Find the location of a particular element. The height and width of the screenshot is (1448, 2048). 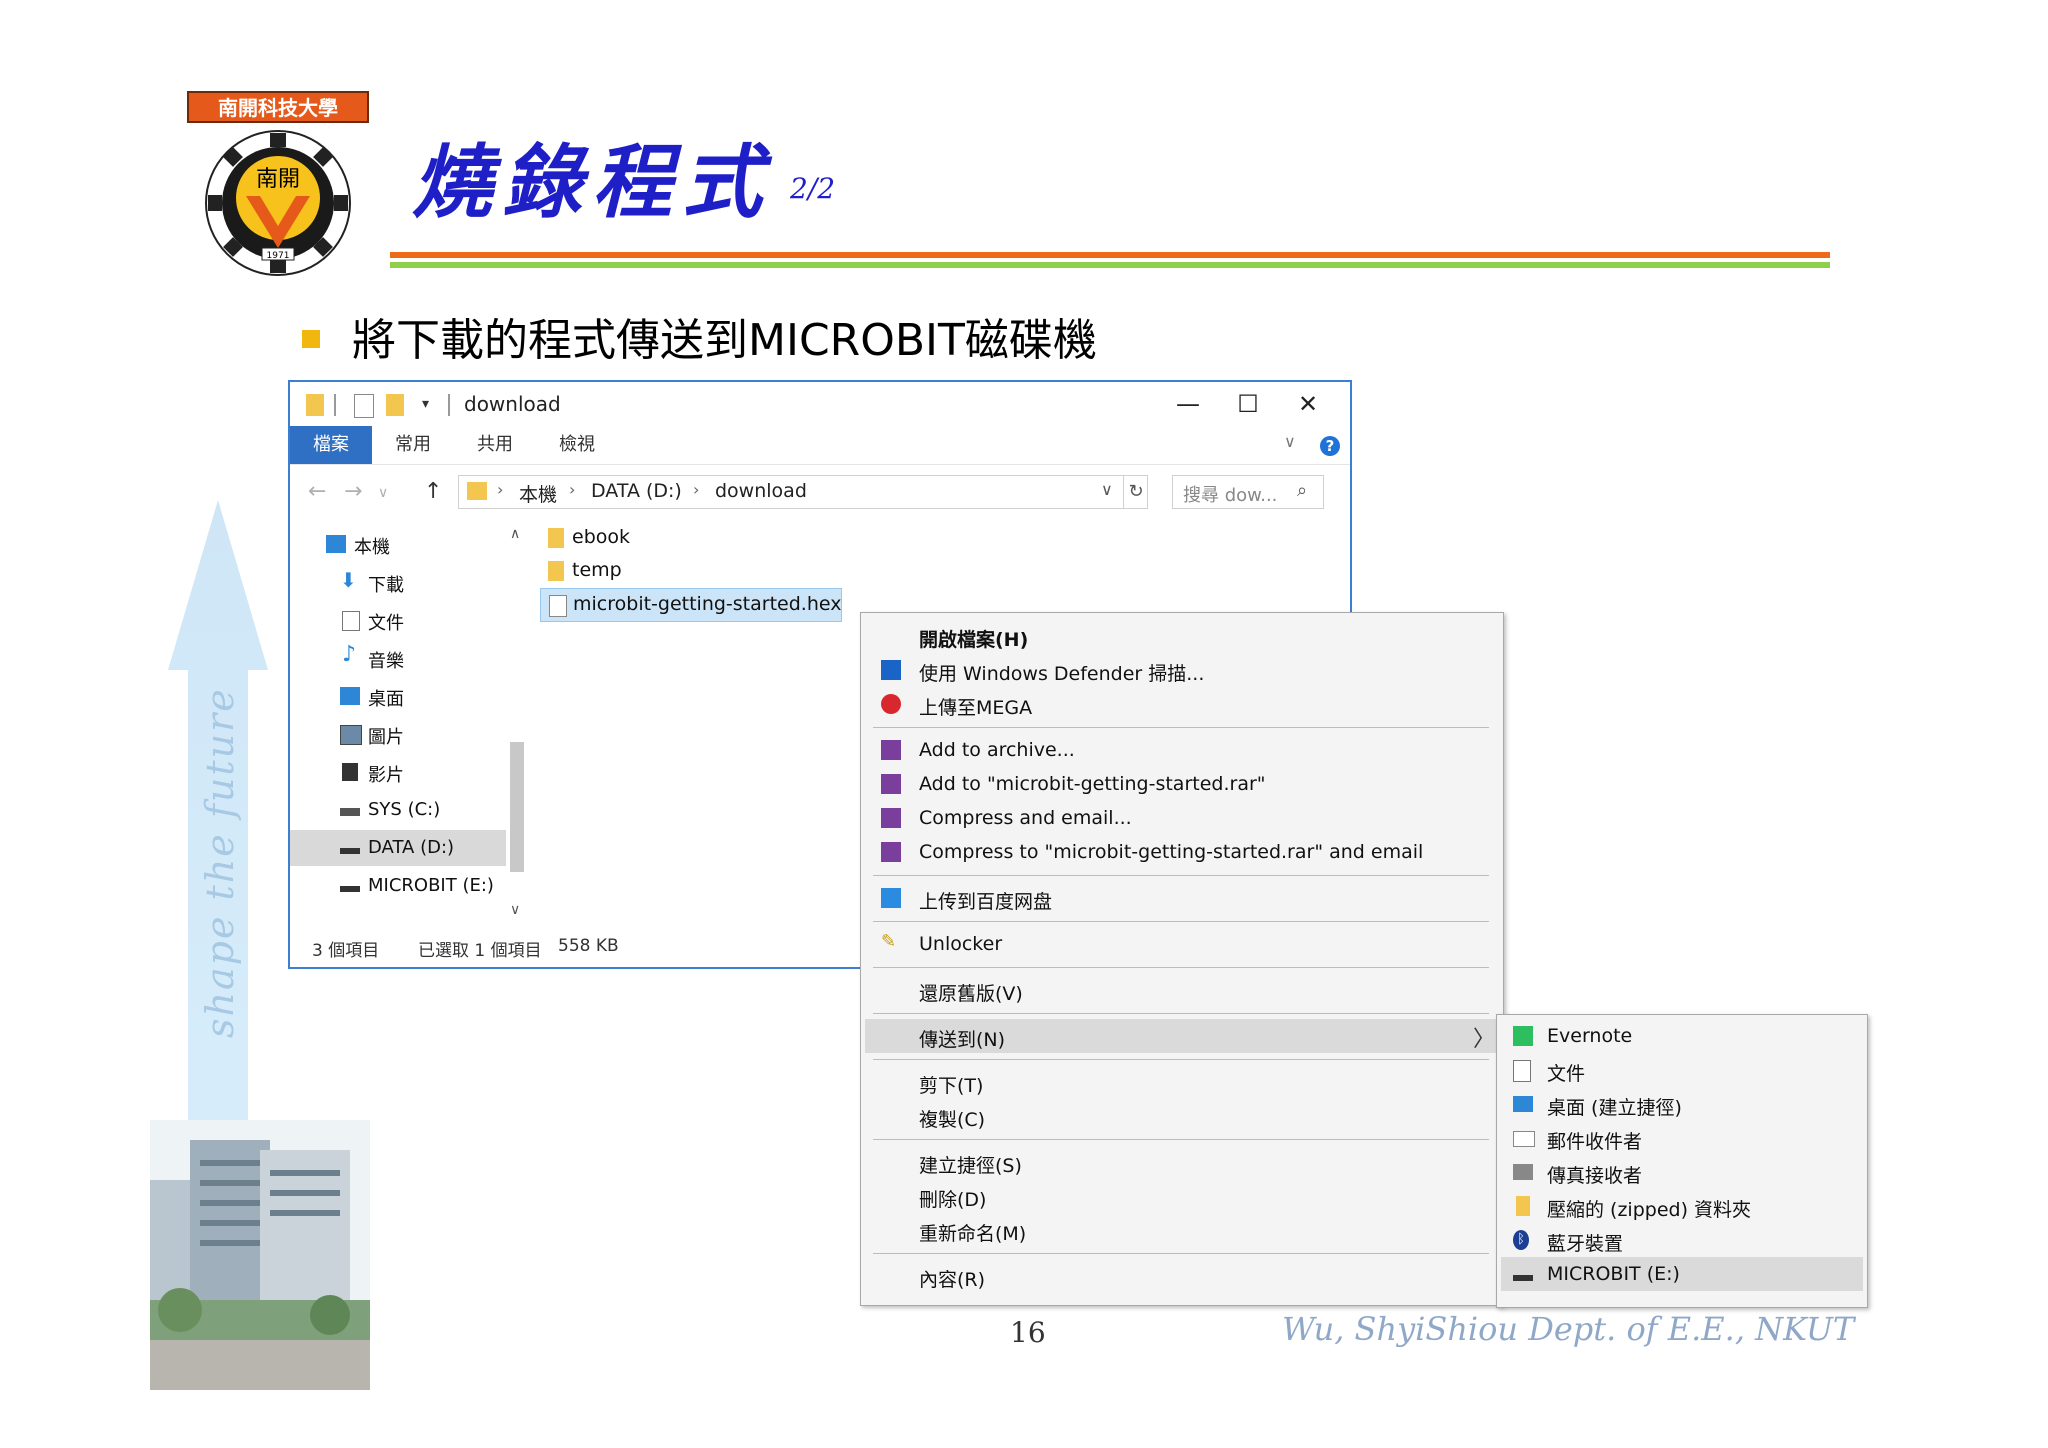

refresh-icon: ↻ is located at coordinates (1135, 492).